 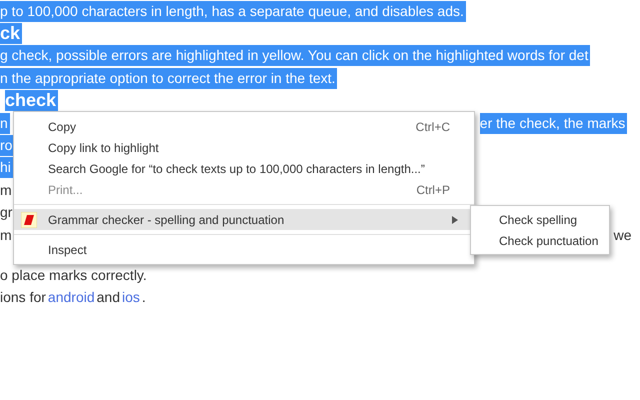 I want to click on body-text: n the appropriate option to correct the error in the text., so click(x=169, y=78).